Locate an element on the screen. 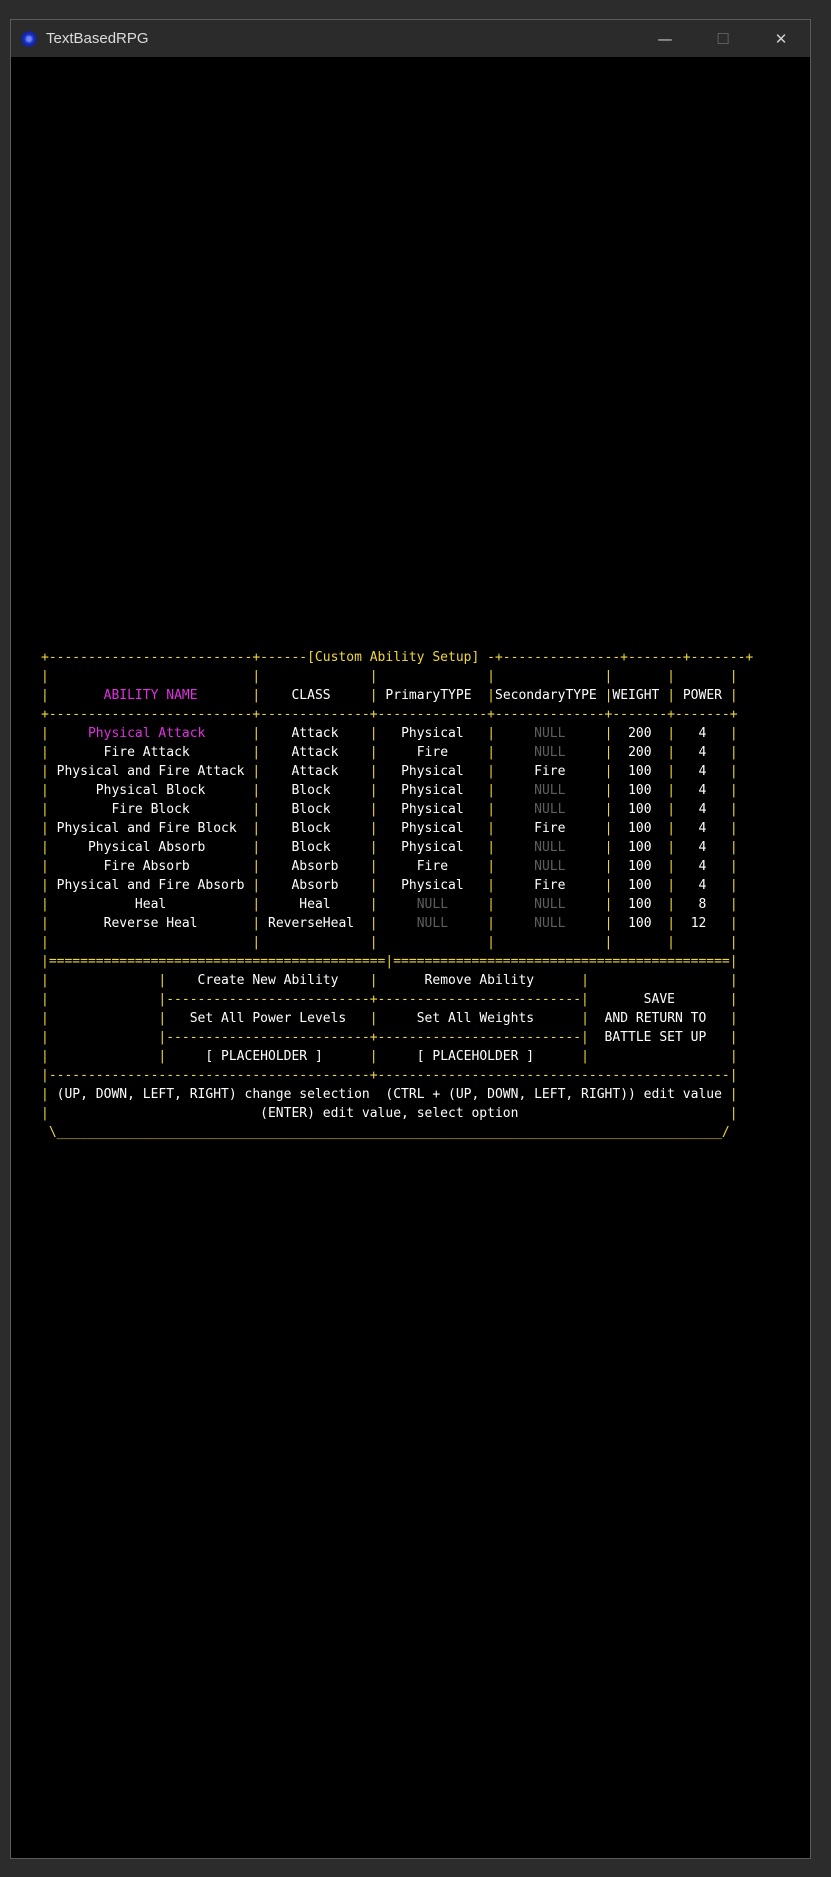 Image resolution: width=831 pixels, height=1877 pixels. header-weight: WEIGHT is located at coordinates (635, 695).